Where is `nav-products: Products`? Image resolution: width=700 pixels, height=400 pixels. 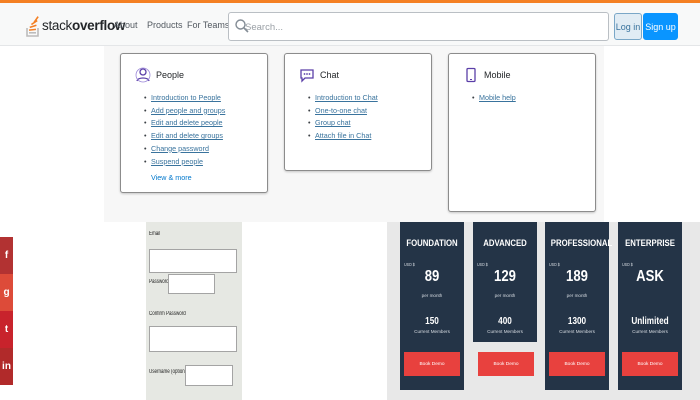
nav-products: Products is located at coordinates (165, 25).